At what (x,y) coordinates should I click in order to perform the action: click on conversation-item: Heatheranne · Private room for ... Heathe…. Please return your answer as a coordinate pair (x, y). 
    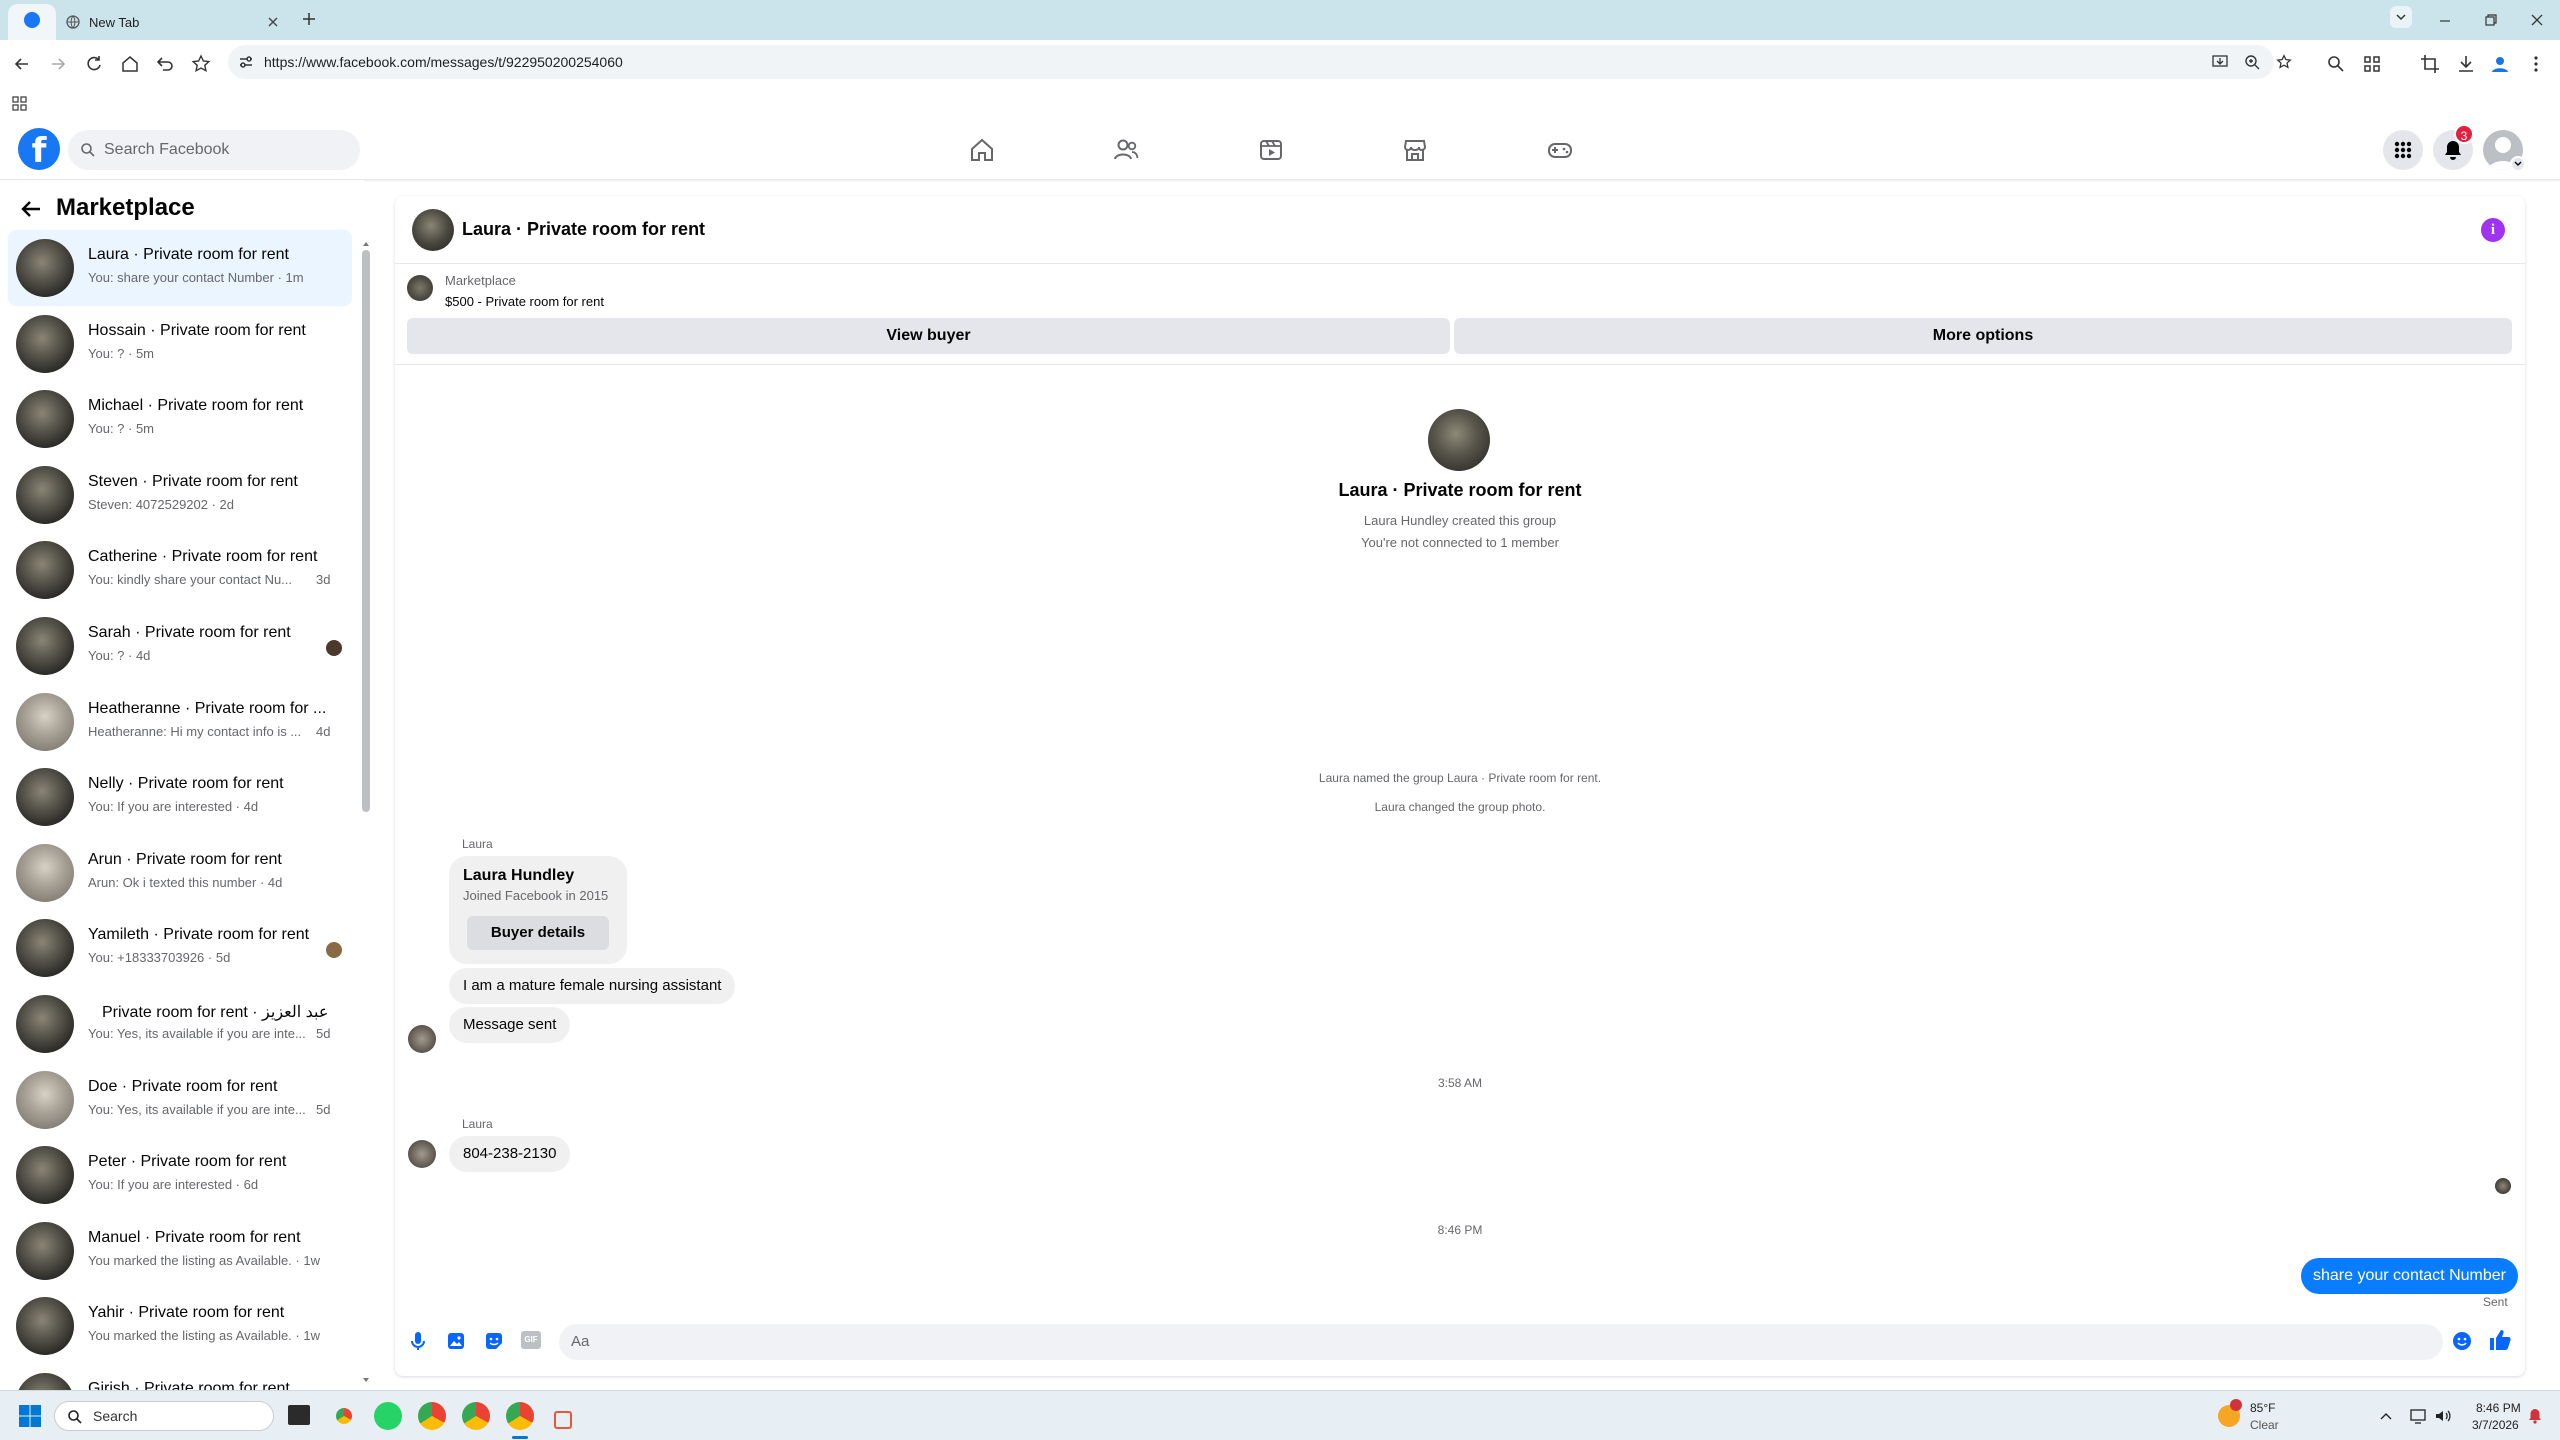
    Looking at the image, I should click on (180, 722).